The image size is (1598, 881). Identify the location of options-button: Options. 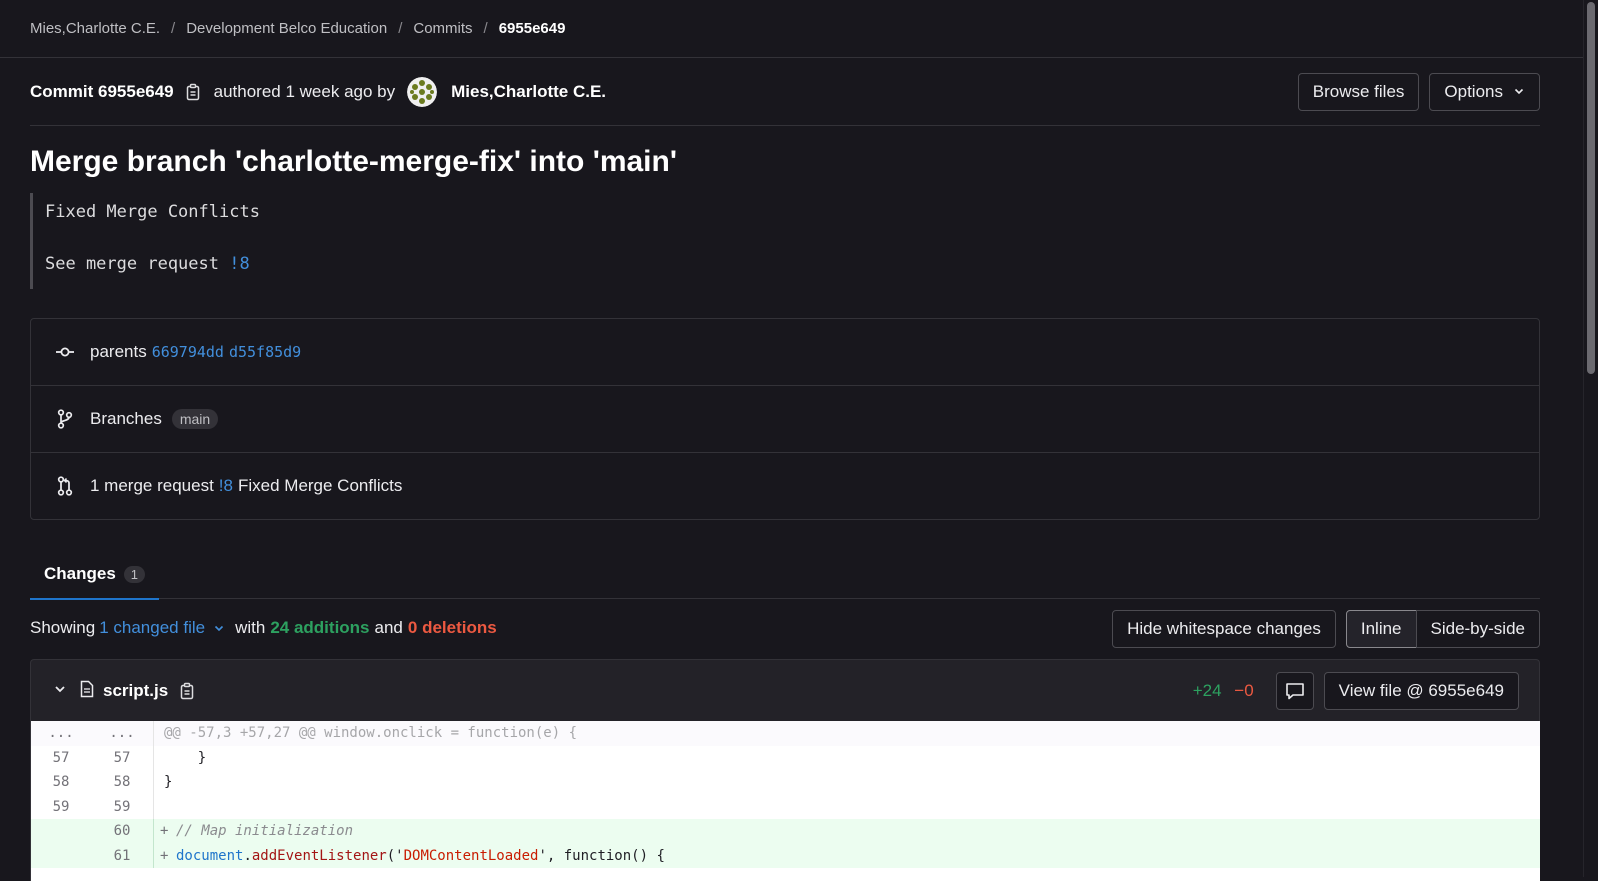
(1484, 92).